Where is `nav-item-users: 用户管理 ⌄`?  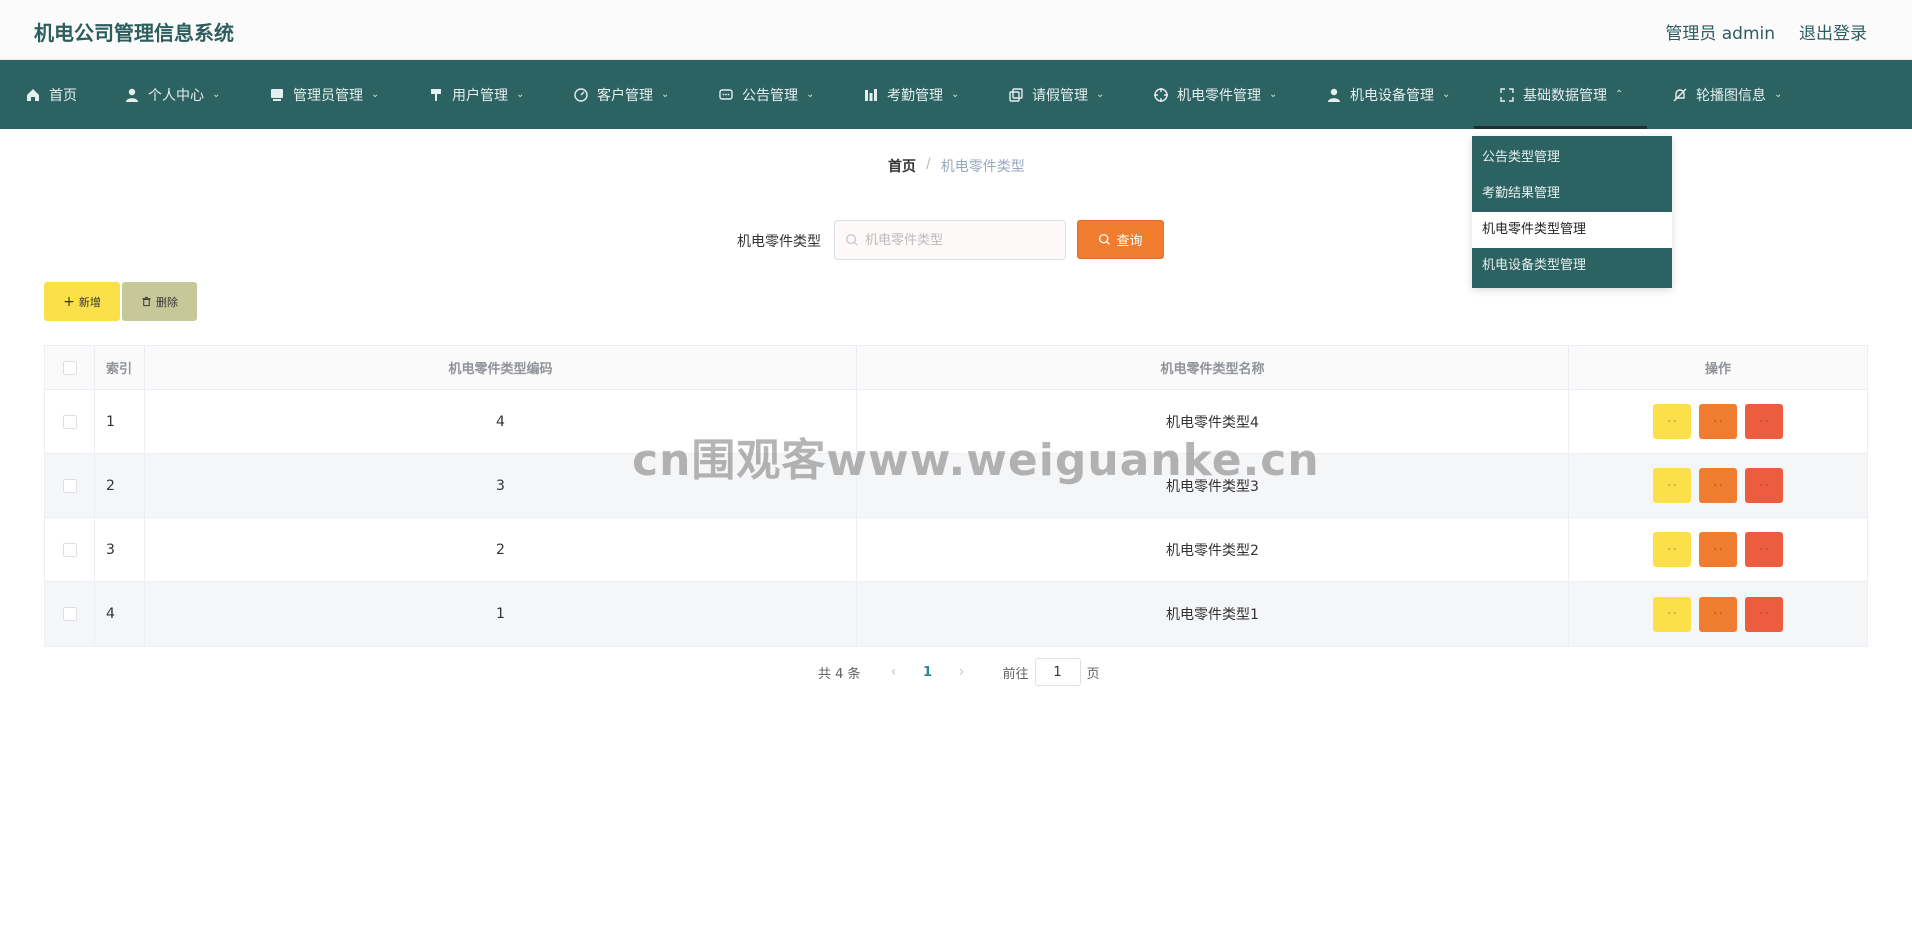
nav-item-users: 用户管理 ⌄ is located at coordinates (475, 94).